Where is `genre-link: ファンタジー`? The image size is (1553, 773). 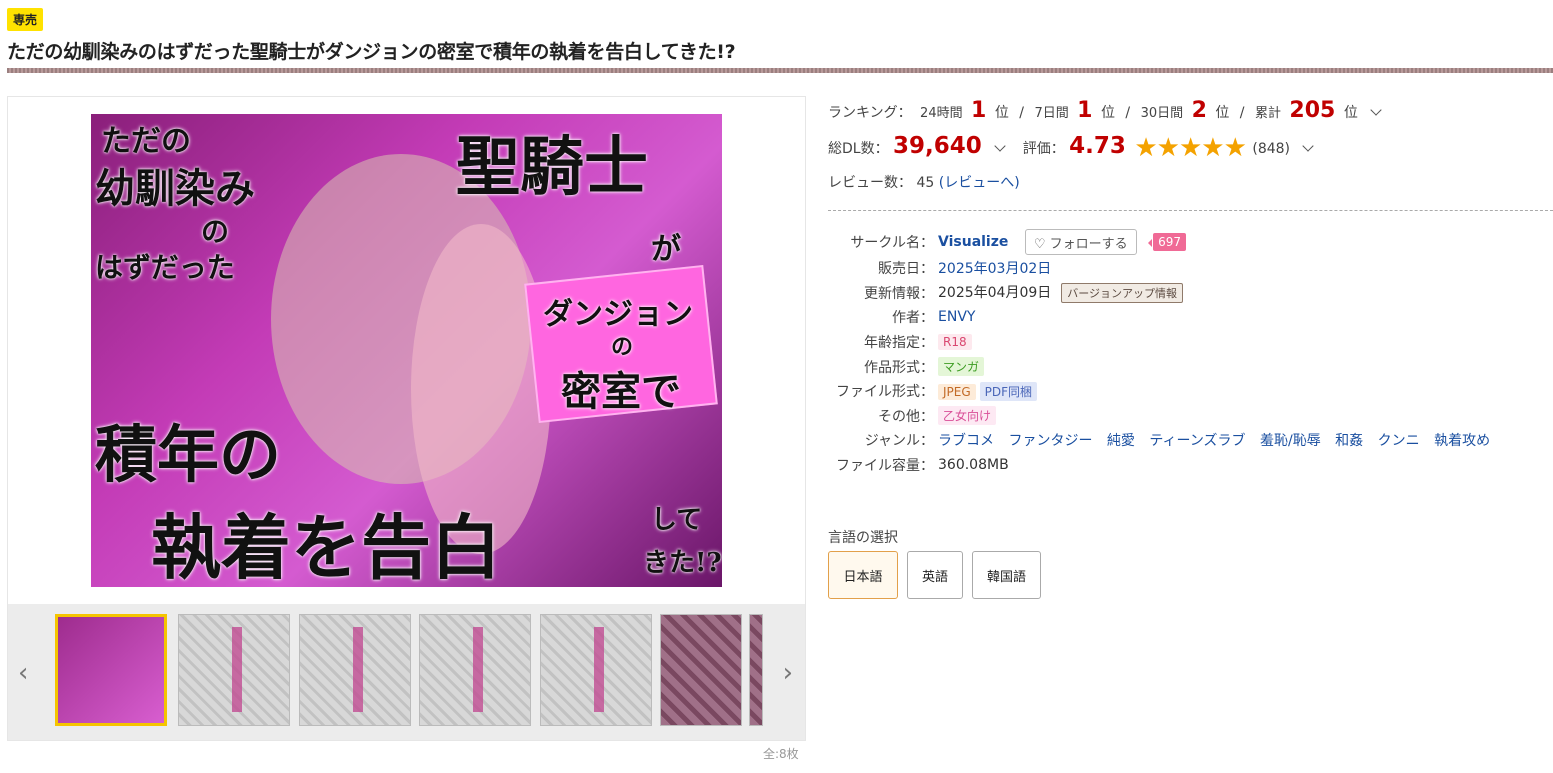
genre-link: ファンタジー is located at coordinates (1050, 441).